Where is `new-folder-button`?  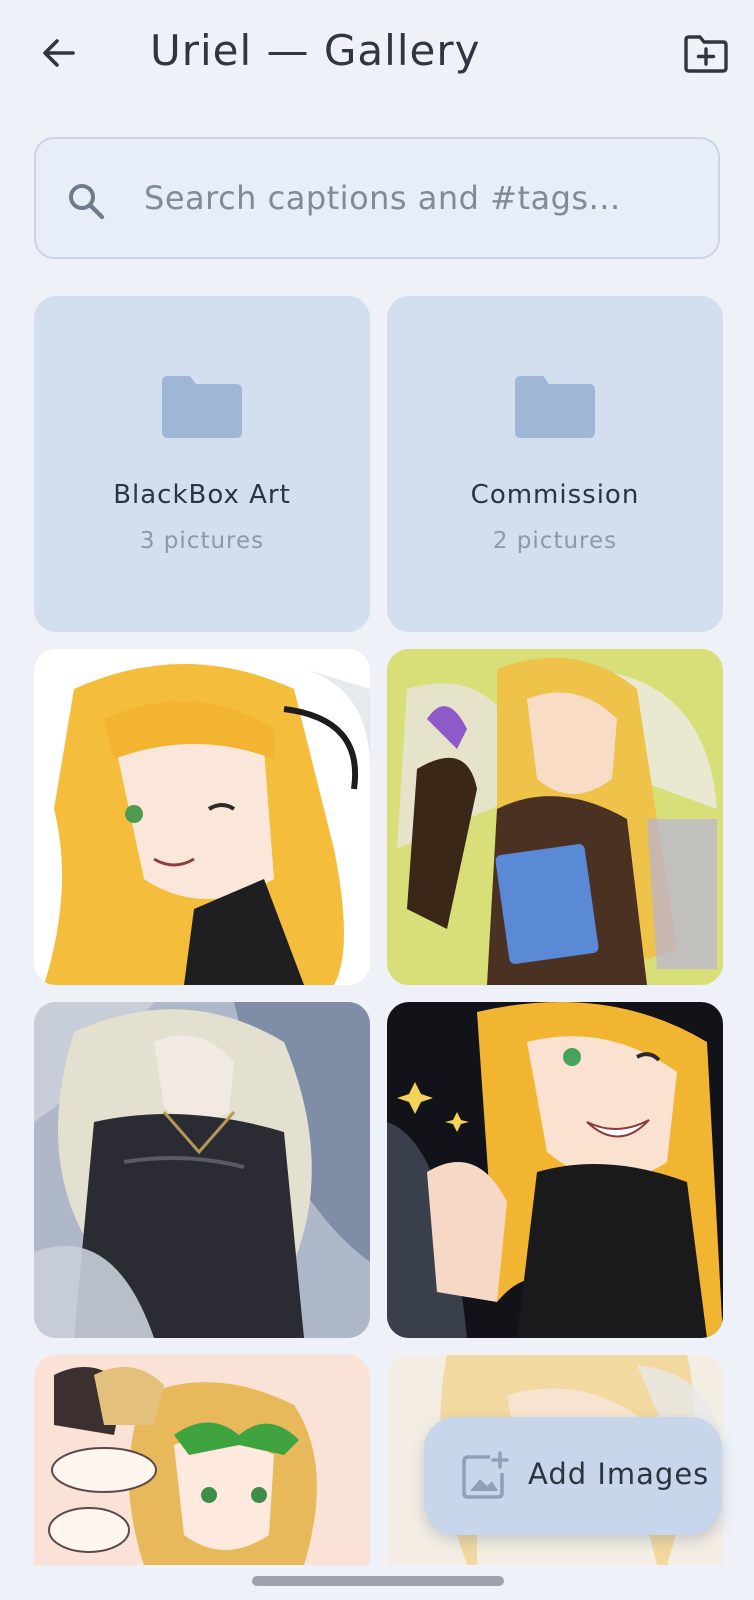
new-folder-button is located at coordinates (706, 54).